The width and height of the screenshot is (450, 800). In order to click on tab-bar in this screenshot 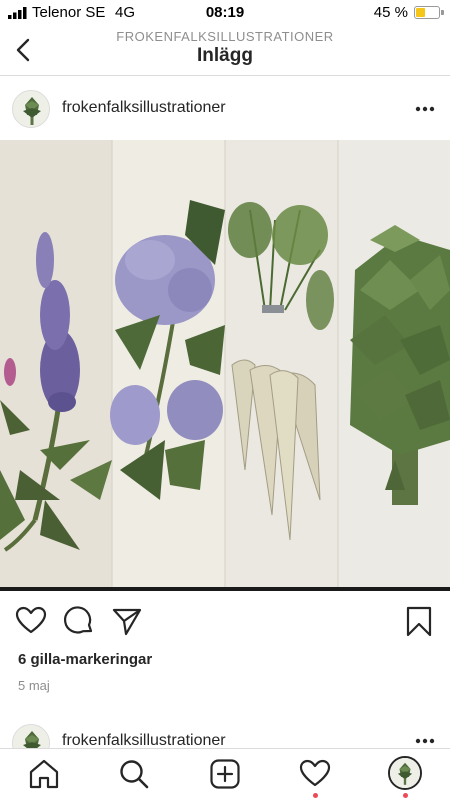, I will do `click(225, 774)`.